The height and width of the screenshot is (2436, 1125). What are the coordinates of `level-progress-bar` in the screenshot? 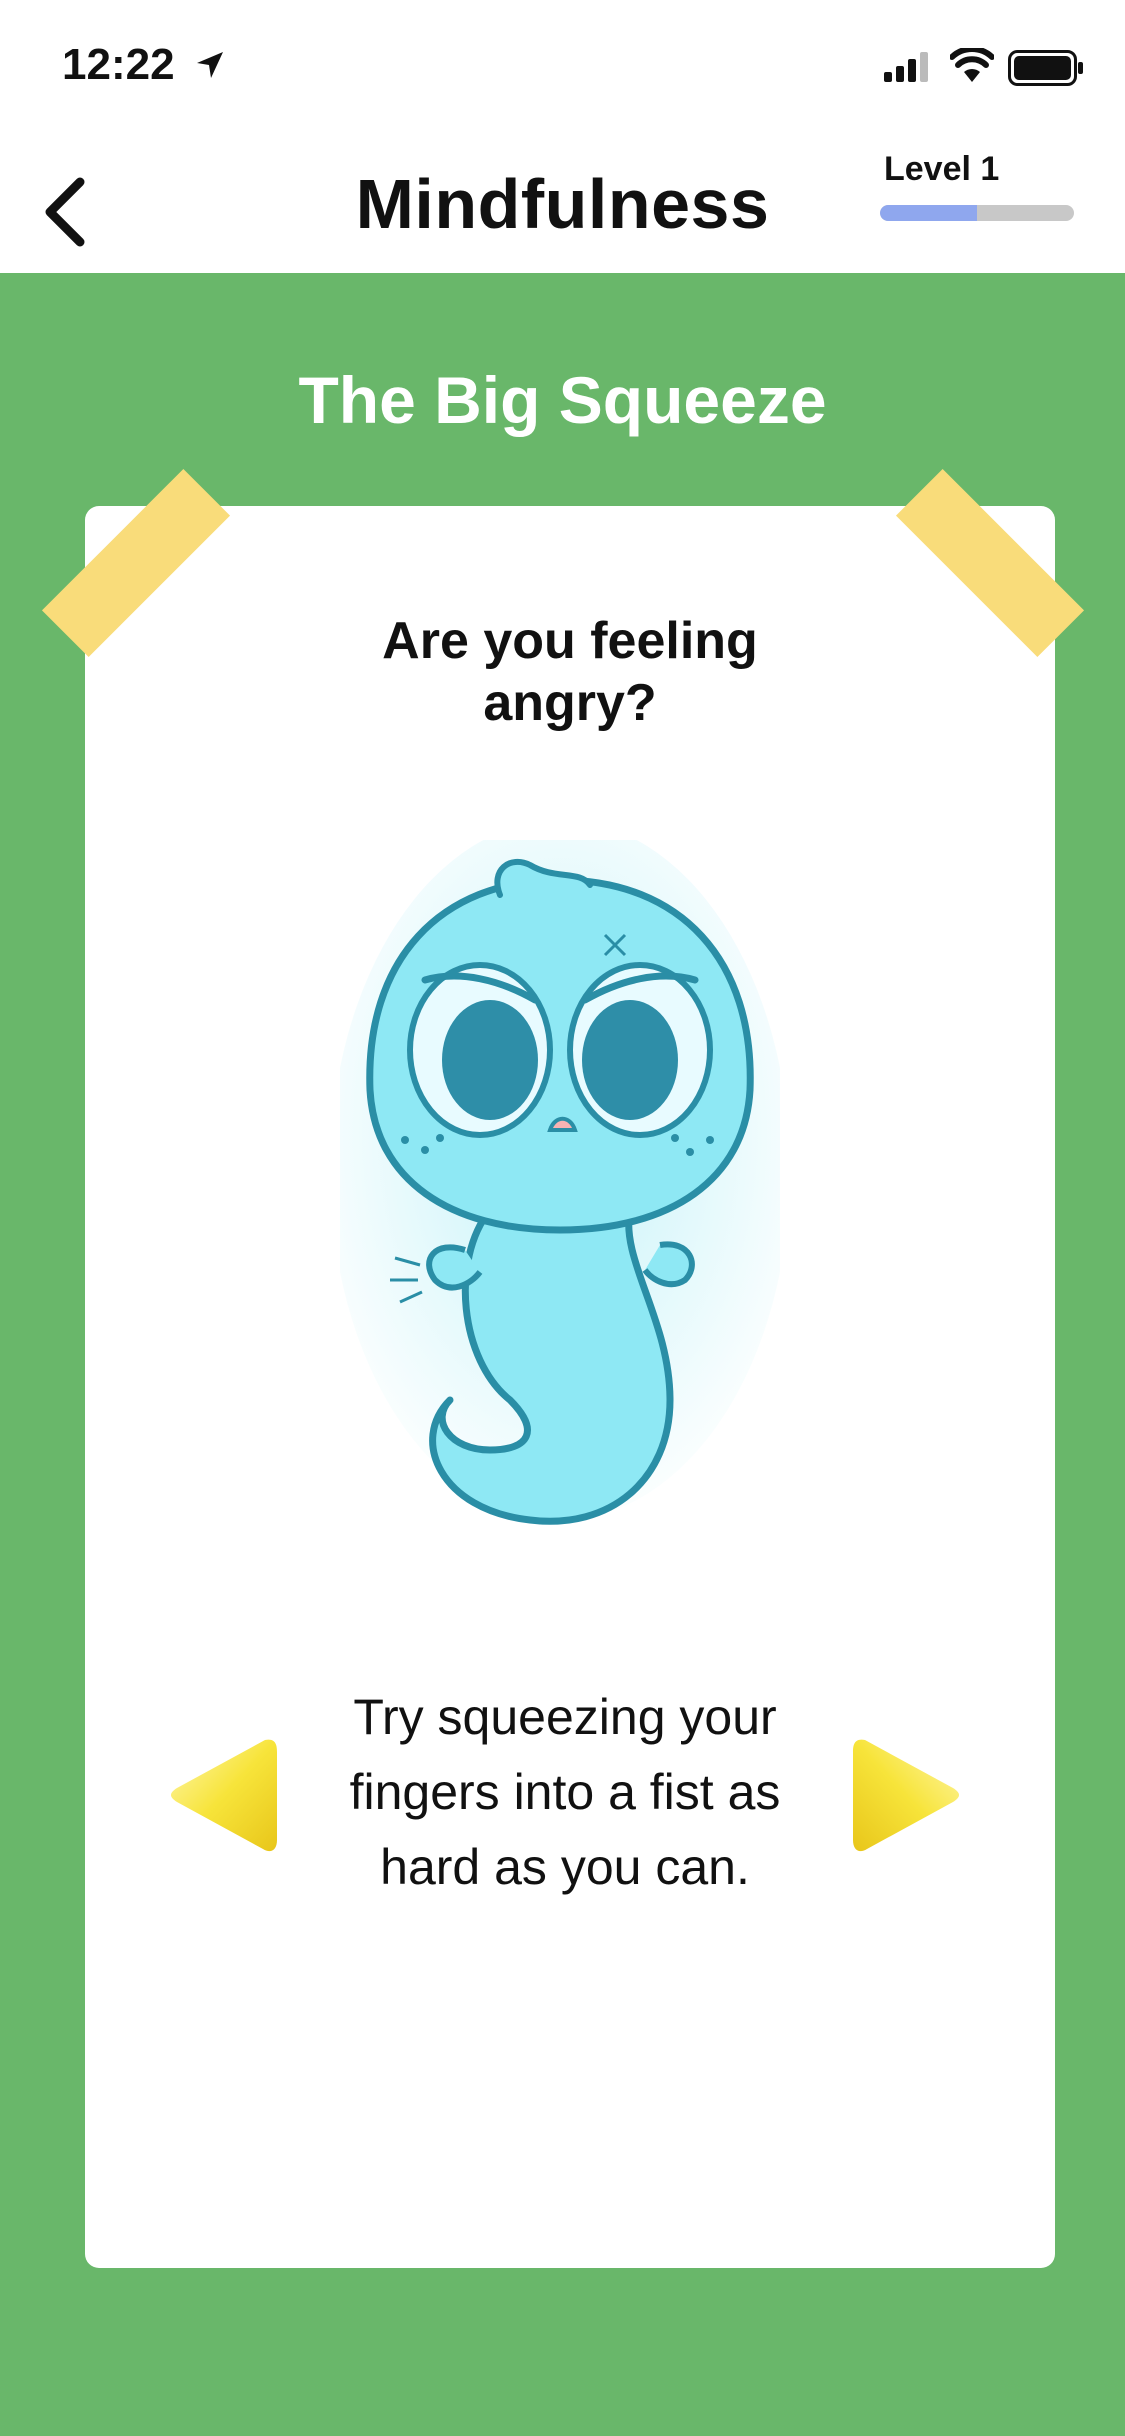 It's located at (977, 213).